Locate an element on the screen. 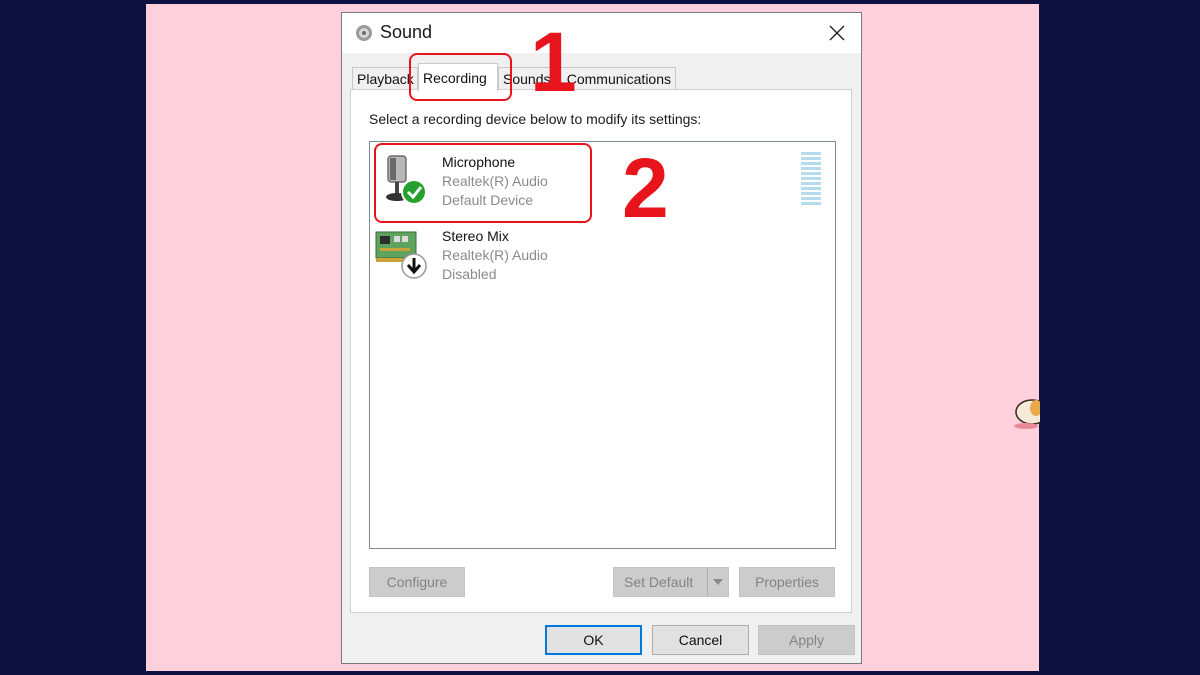 This screenshot has height=675, width=1200. speaker-icon is located at coordinates (364, 33).